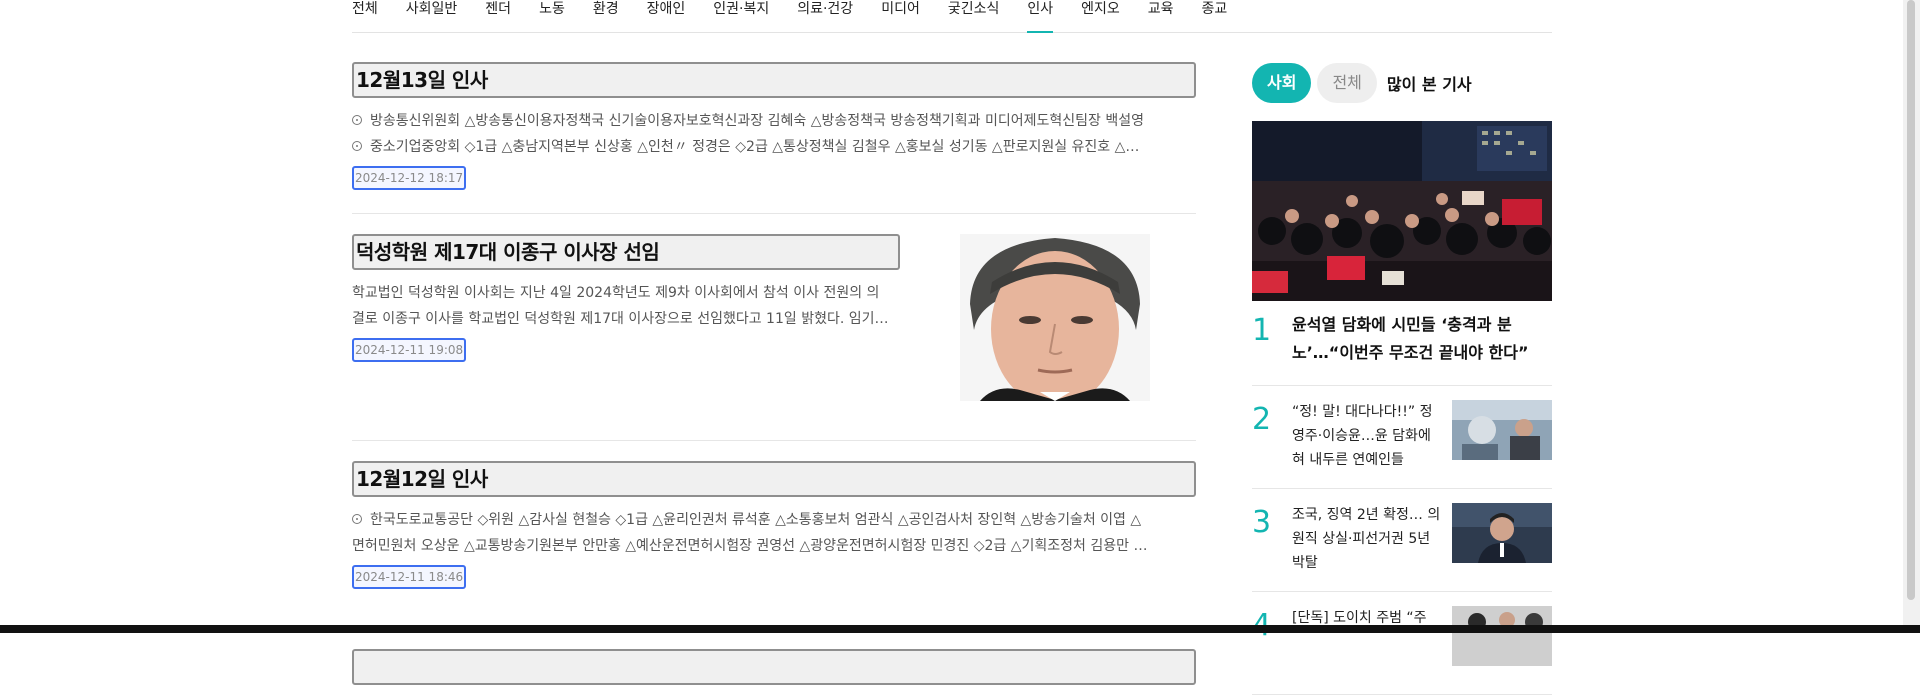 This screenshot has height=695, width=1920. Describe the element at coordinates (825, 16) in the screenshot. I see `nav-item-health: 의료·건강` at that location.